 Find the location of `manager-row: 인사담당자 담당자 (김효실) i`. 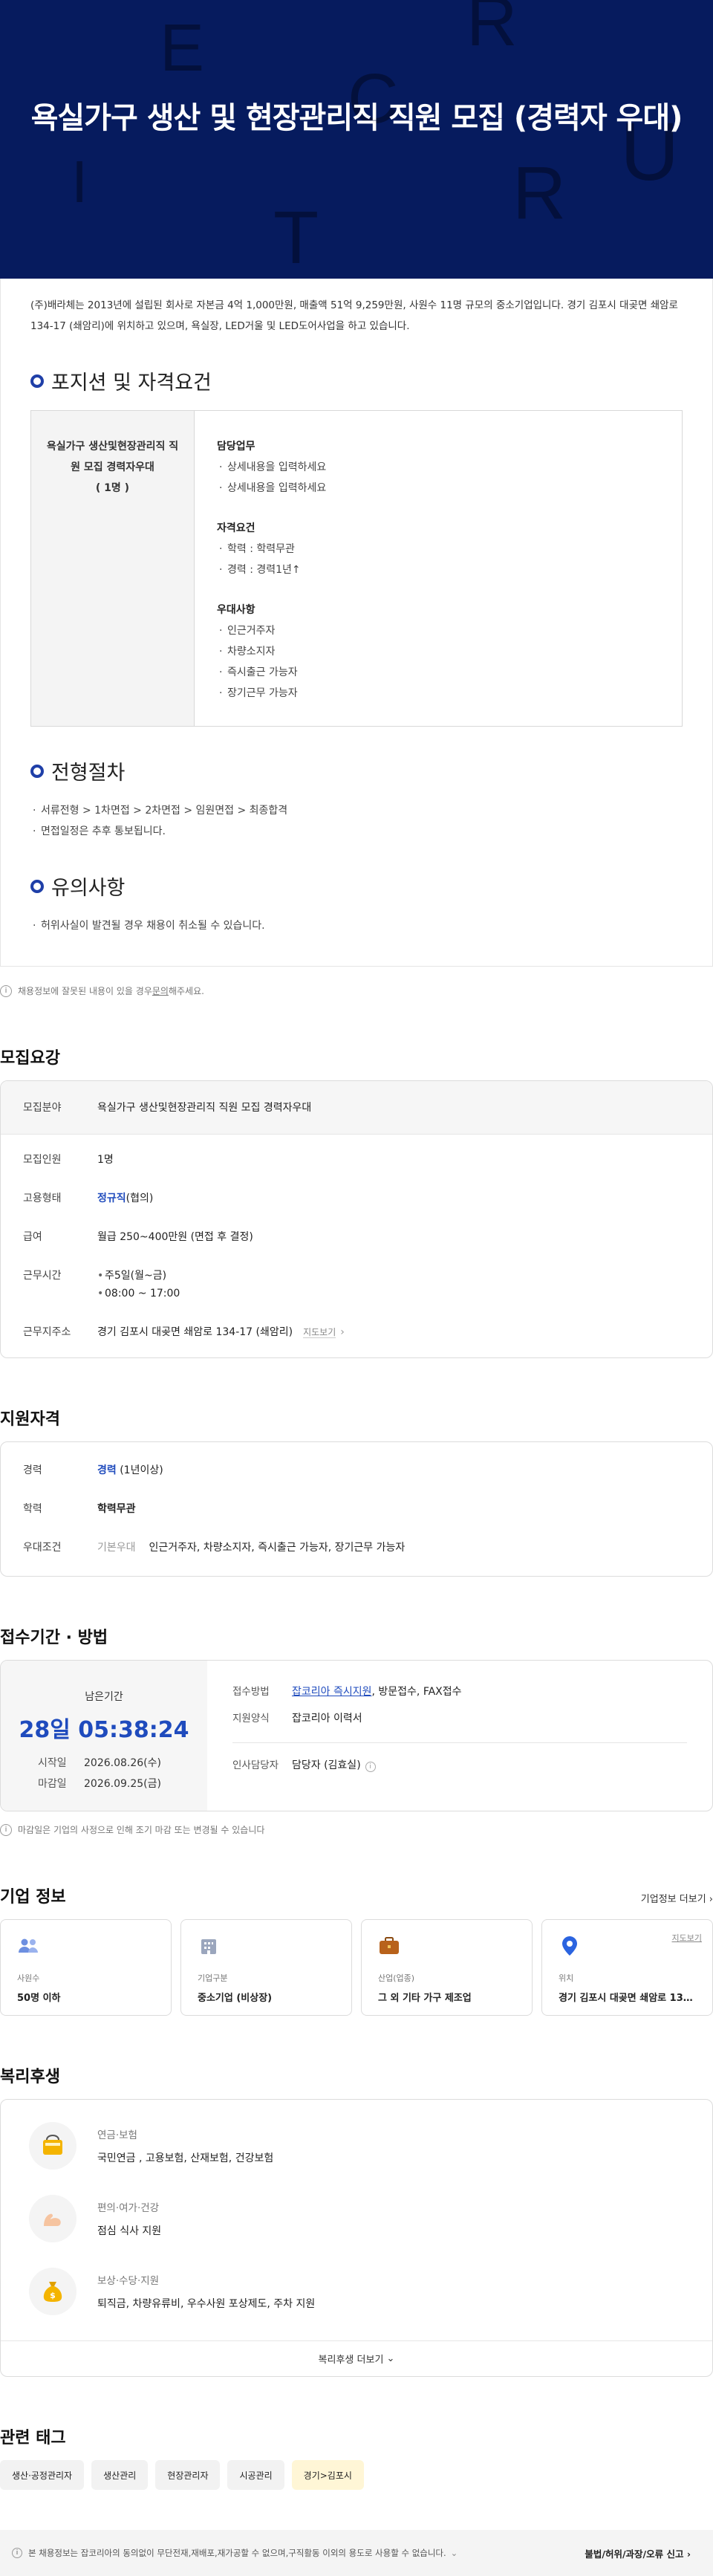

manager-row: 인사담당자 담당자 (김효실) i is located at coordinates (459, 1765).